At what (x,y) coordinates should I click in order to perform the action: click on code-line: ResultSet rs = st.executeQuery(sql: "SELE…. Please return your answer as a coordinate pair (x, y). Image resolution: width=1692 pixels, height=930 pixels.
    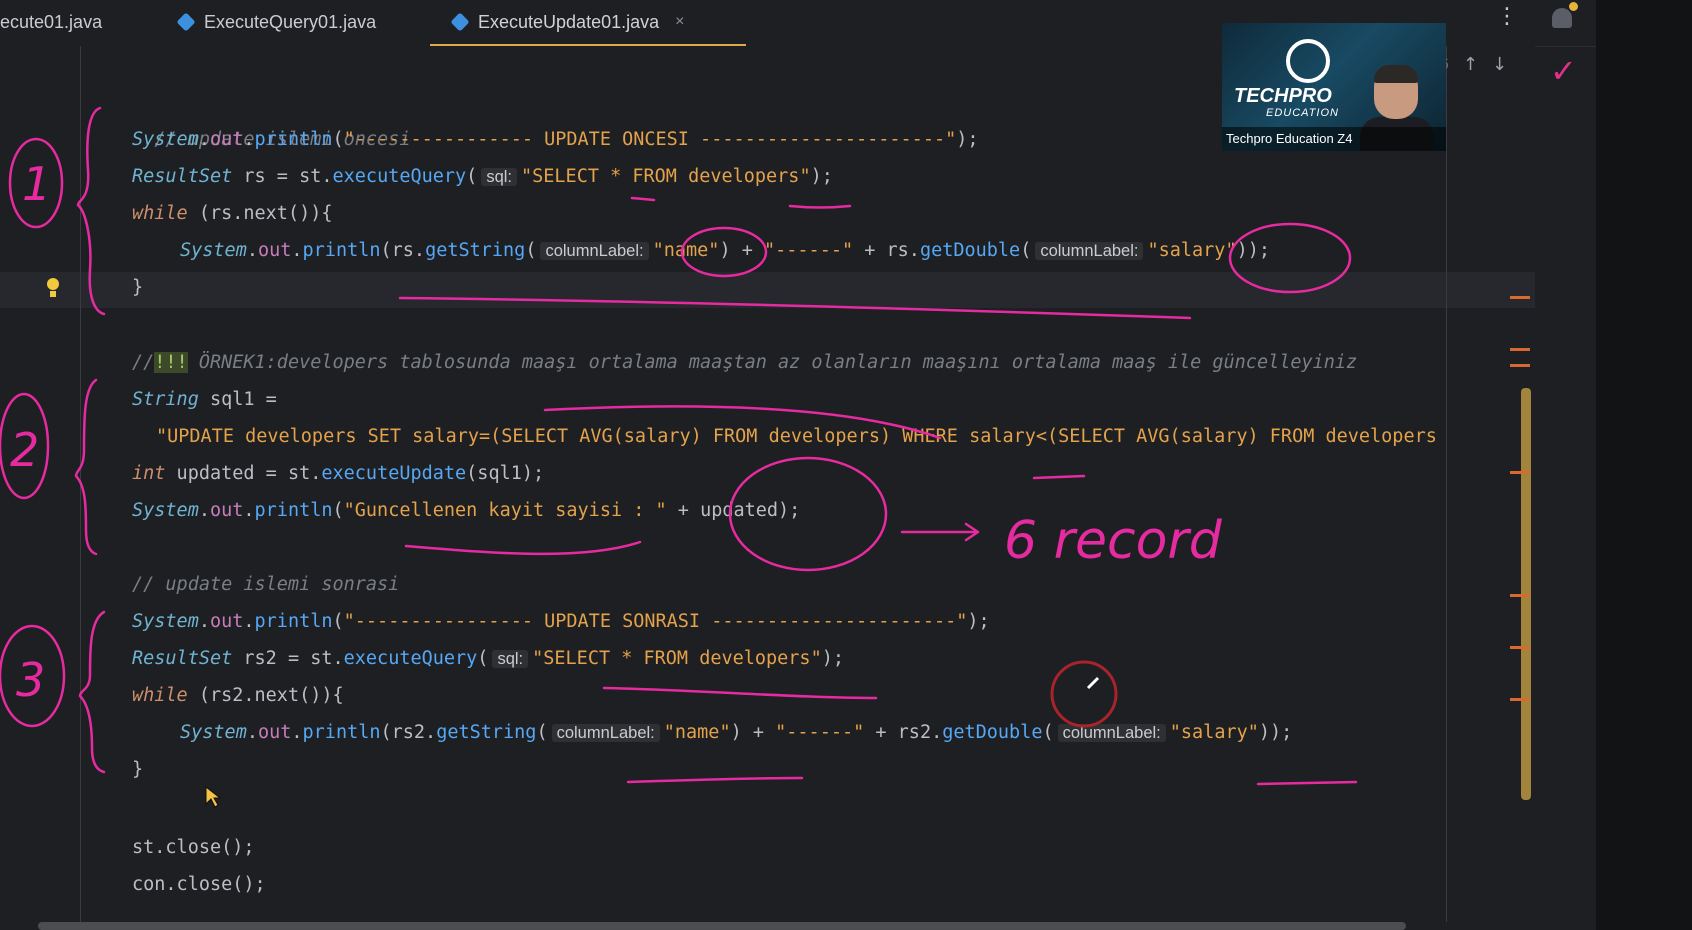
    Looking at the image, I should click on (482, 176).